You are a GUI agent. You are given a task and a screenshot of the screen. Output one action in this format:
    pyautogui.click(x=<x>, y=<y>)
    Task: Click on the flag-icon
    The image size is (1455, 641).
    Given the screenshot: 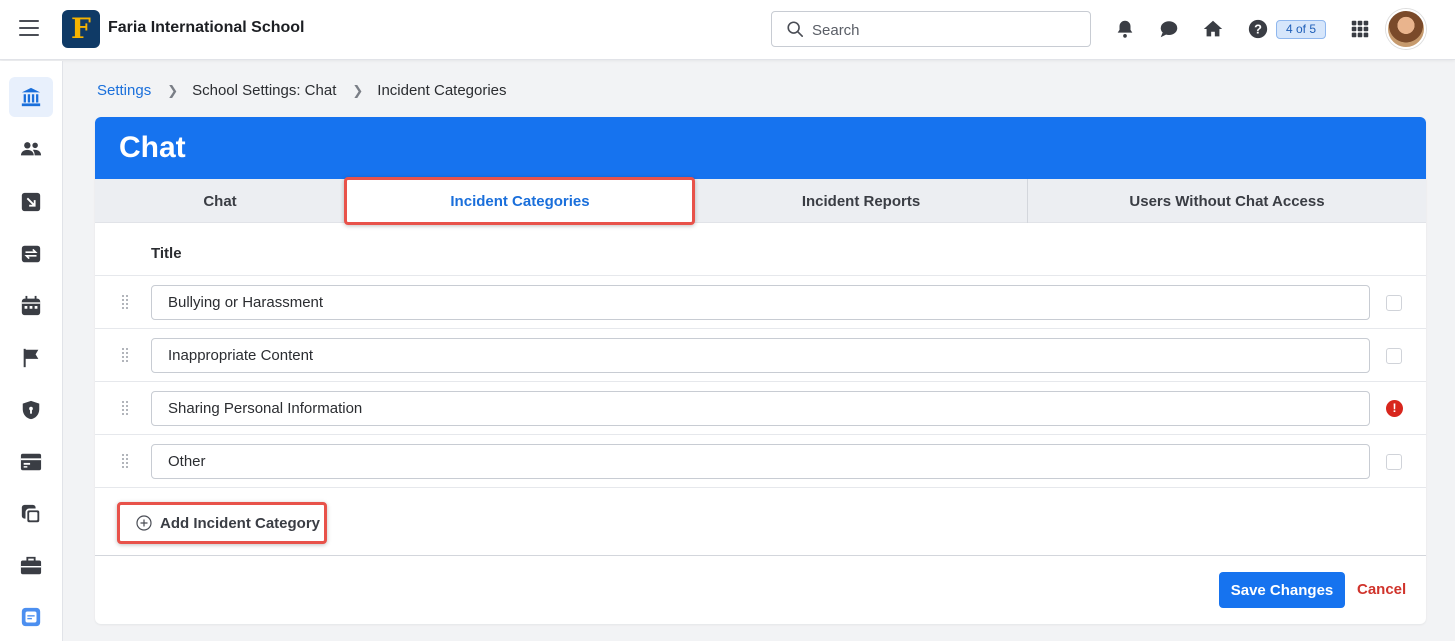 What is the action you would take?
    pyautogui.click(x=31, y=358)
    